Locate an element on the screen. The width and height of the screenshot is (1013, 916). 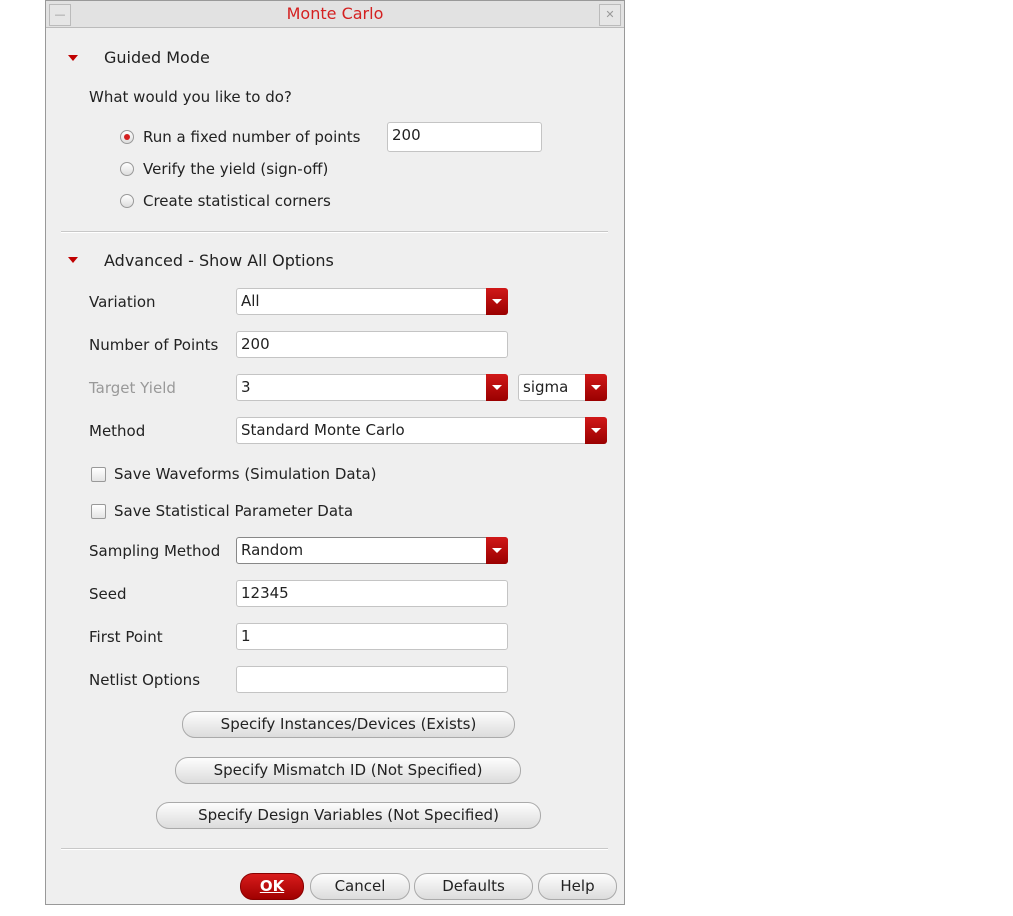
specify-instances-button: Specify Instances/Devices (Exists) is located at coordinates (348, 724).